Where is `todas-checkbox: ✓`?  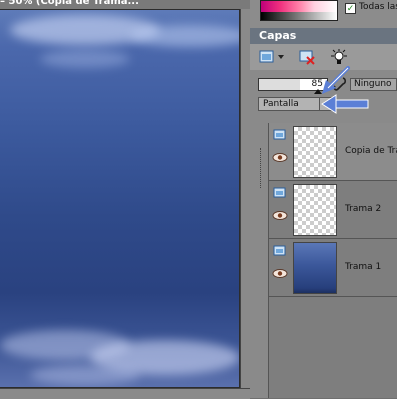
todas-checkbox: ✓ is located at coordinates (350, 8).